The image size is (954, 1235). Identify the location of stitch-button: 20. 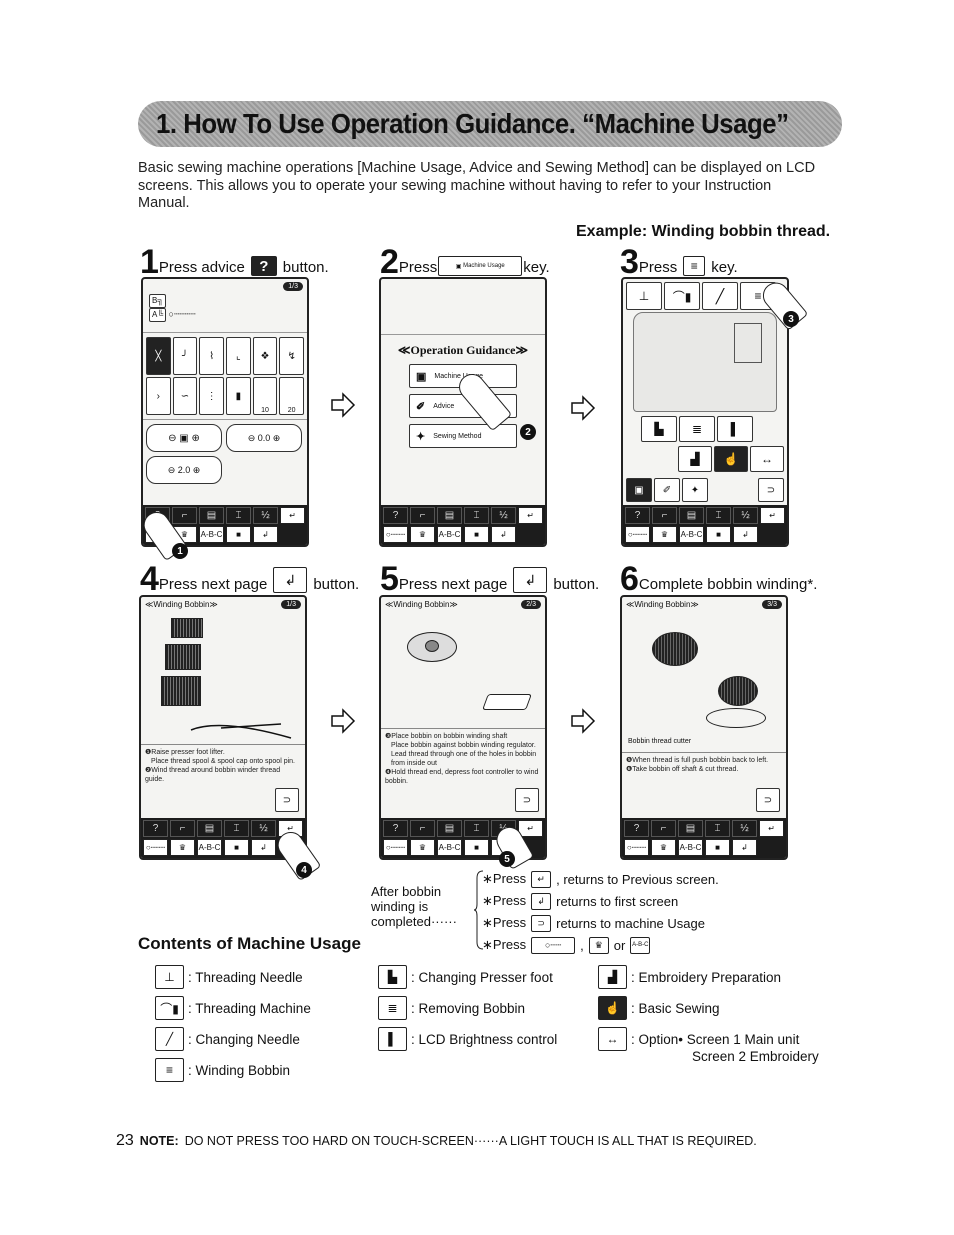
(291, 396).